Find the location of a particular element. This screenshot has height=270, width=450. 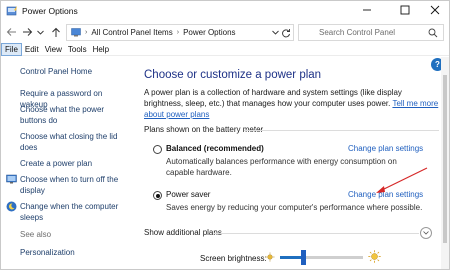

arrow-right-icon is located at coordinates (27, 32).